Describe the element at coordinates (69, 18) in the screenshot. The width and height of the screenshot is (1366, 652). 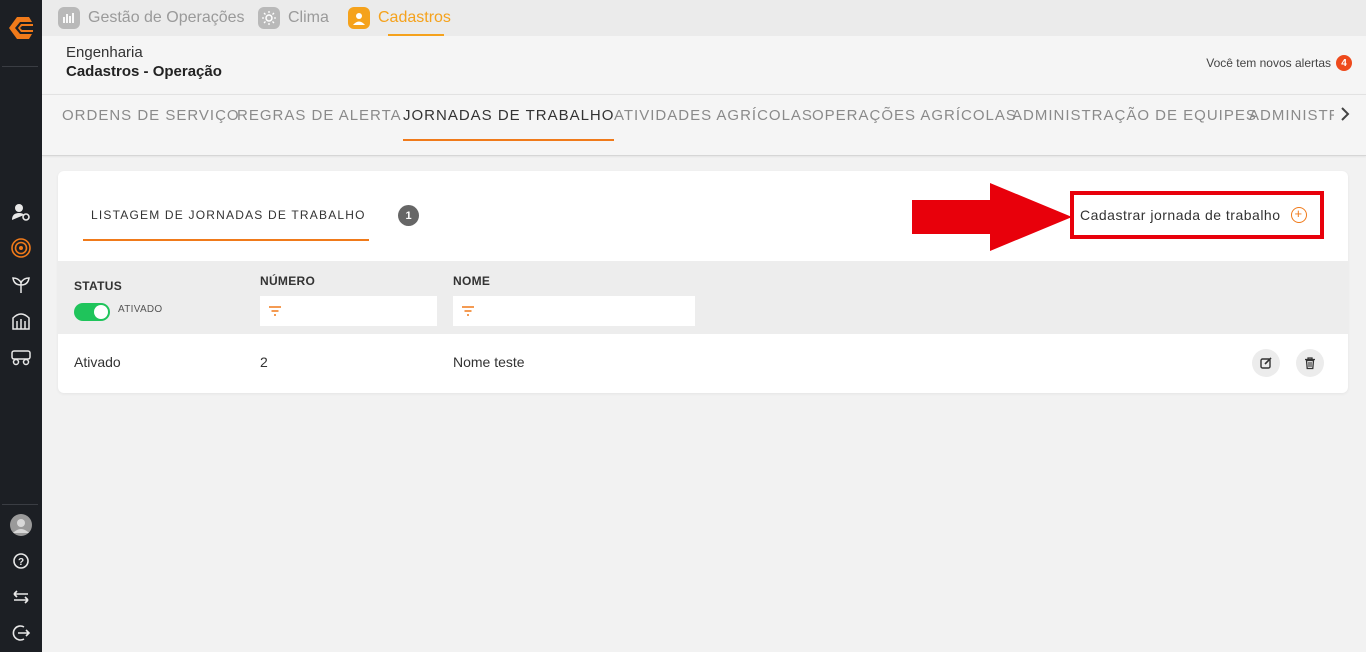
I see `chart-icon` at that location.